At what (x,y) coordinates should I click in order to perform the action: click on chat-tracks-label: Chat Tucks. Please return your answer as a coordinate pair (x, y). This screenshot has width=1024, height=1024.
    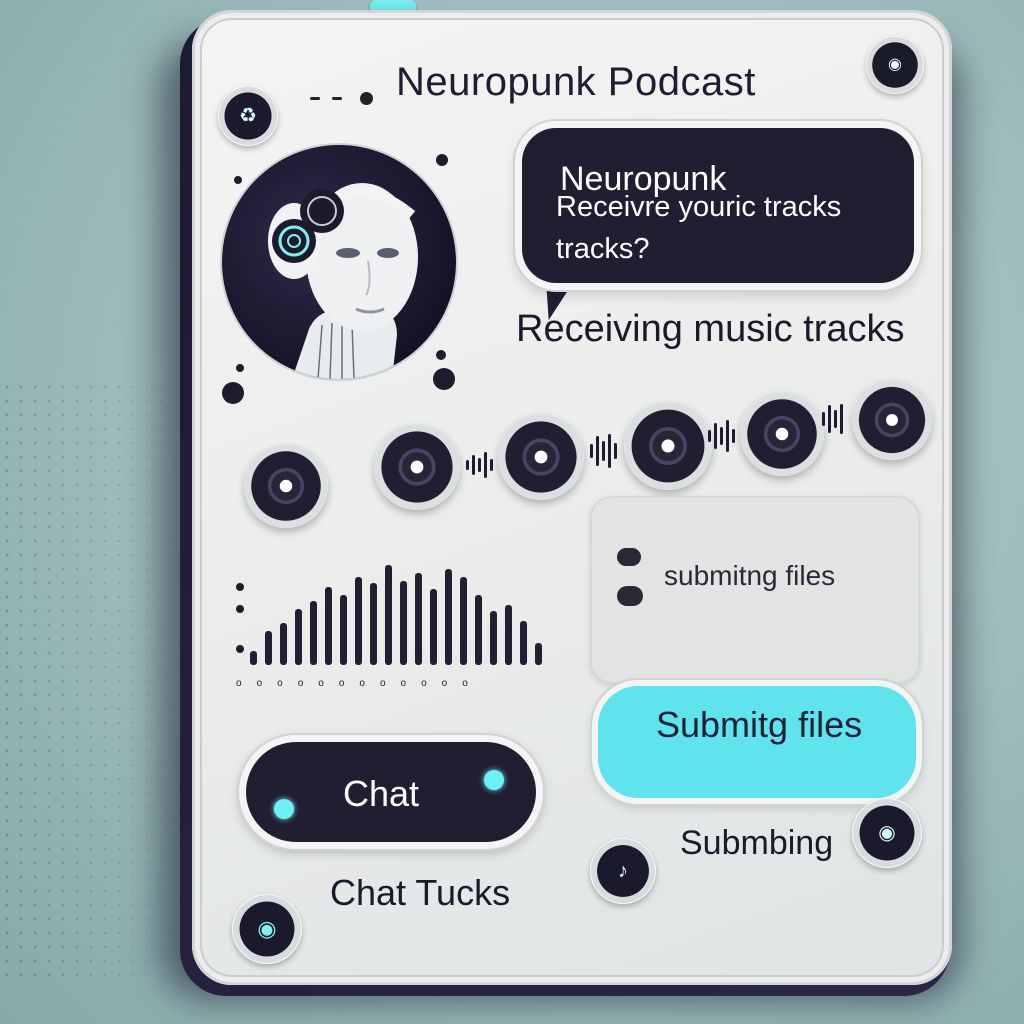
    Looking at the image, I should click on (420, 892).